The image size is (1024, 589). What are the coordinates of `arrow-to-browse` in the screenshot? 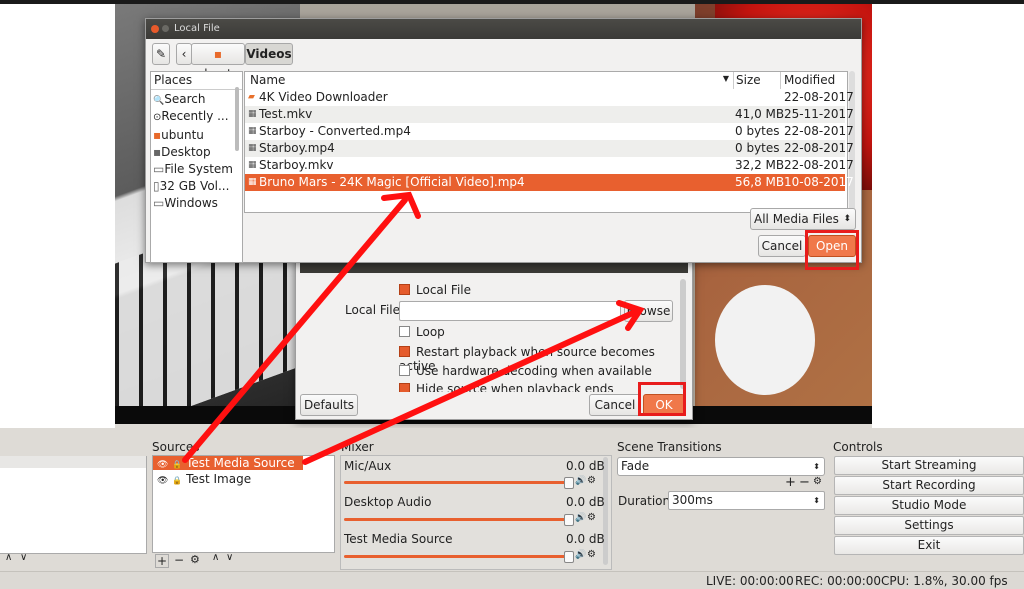 It's located at (470, 387).